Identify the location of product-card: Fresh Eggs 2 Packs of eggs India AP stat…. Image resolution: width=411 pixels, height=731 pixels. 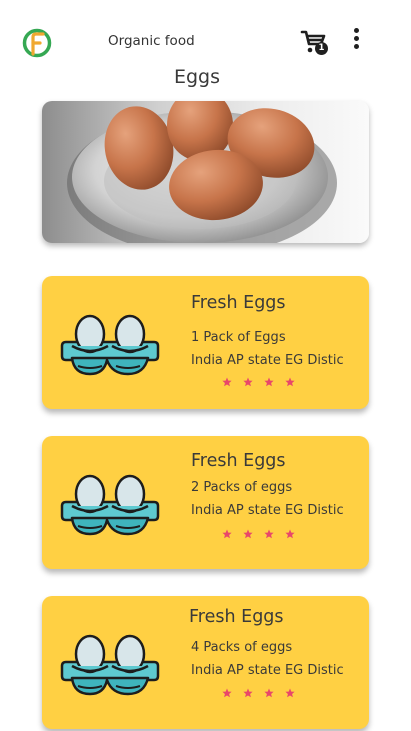
(205, 502).